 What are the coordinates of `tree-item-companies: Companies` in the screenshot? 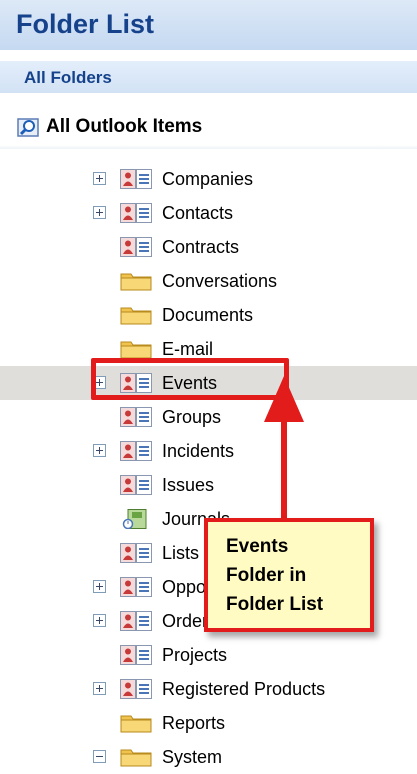 It's located at (208, 179).